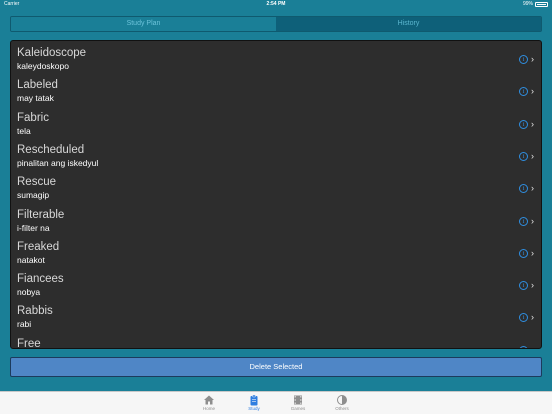 The height and width of the screenshot is (414, 552). What do you see at coordinates (276, 285) in the screenshot?
I see `list-item: Fiancees nobya i ›` at bounding box center [276, 285].